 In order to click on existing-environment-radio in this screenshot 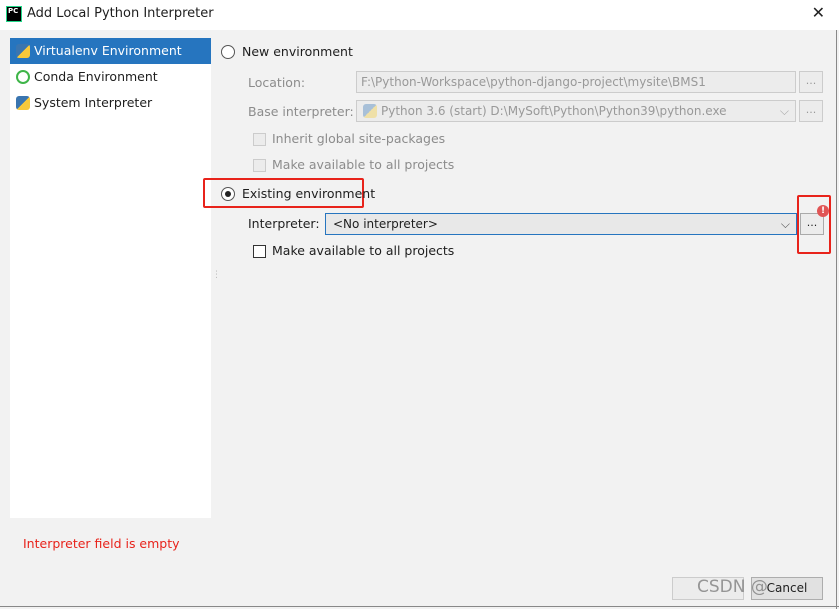, I will do `click(228, 194)`.